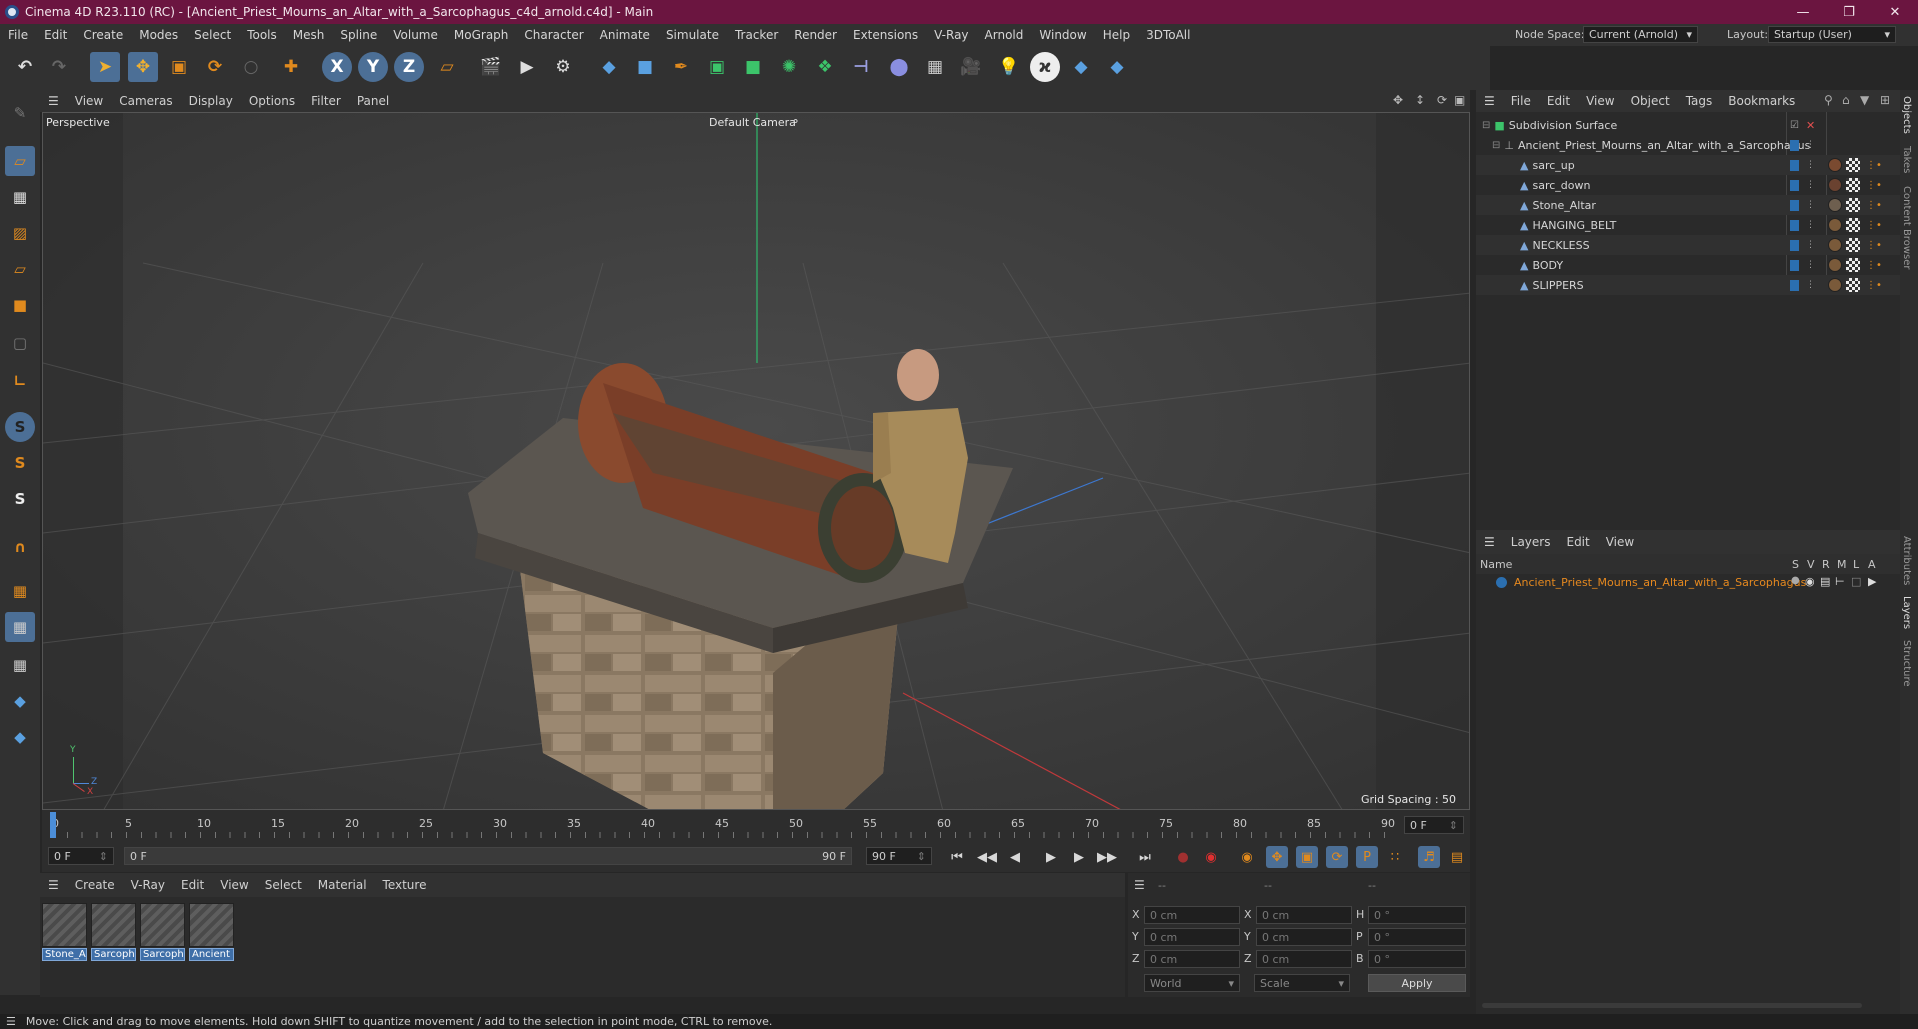 The image size is (1918, 1029). Describe the element at coordinates (1825, 581) in the screenshot. I see `render-icon: ▤` at that location.